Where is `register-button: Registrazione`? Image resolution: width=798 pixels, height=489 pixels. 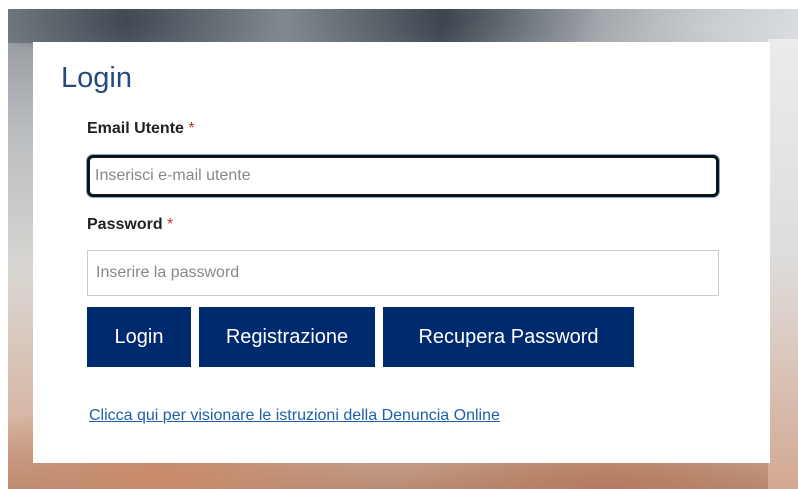 register-button: Registrazione is located at coordinates (287, 337).